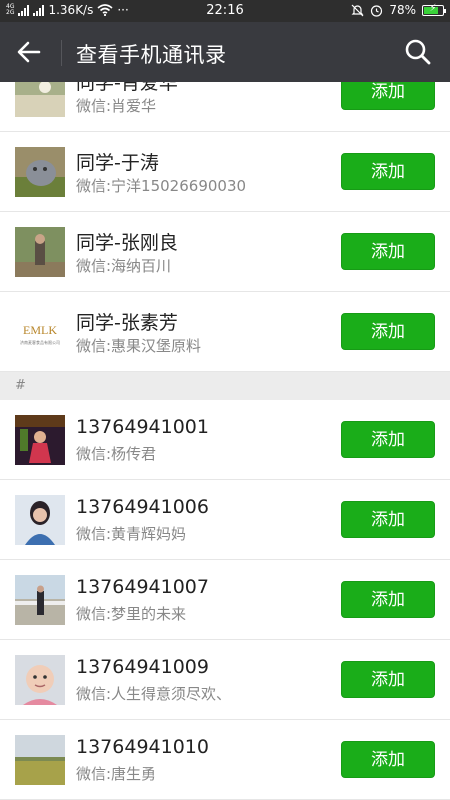  I want to click on contact-wechat: 微信:黄青辉妈妈, so click(131, 534).